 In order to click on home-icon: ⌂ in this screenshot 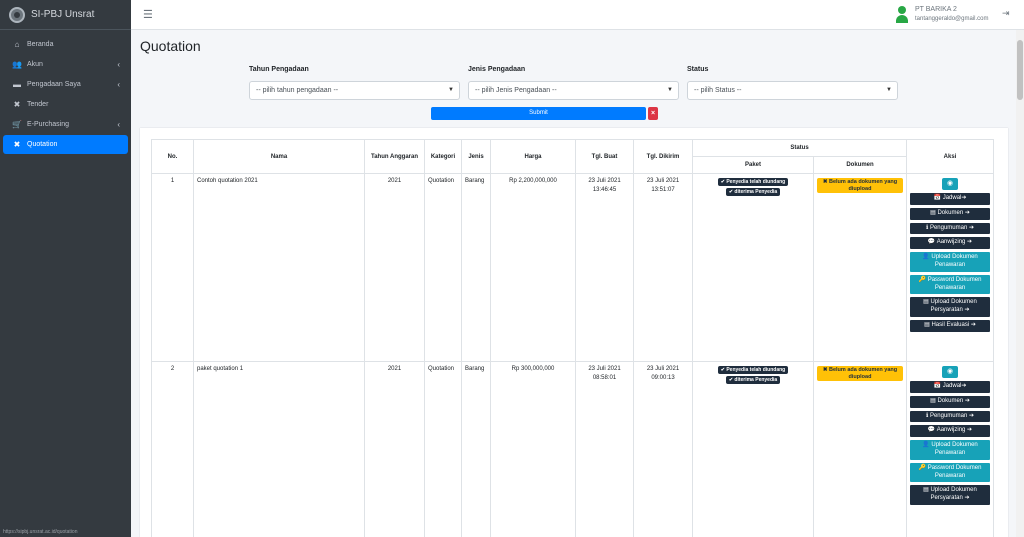, I will do `click(17, 44)`.